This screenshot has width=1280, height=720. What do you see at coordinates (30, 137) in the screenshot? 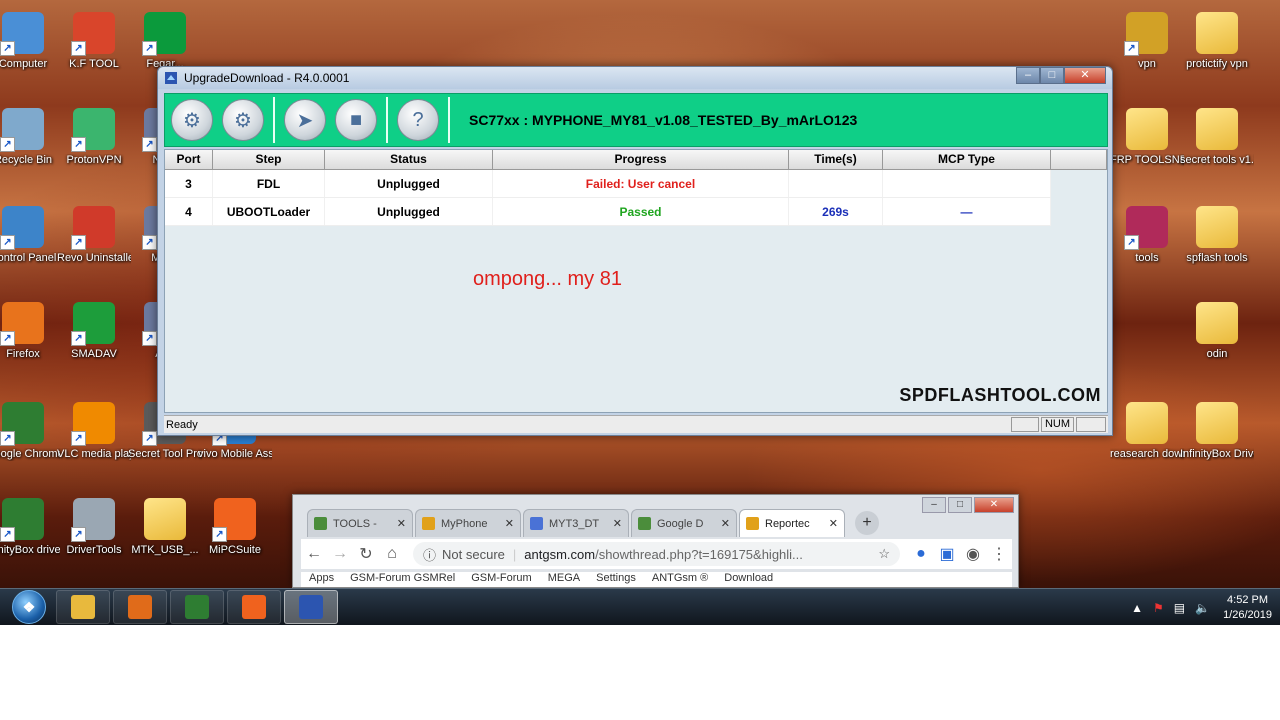
I see `desktop-icon-recycle-bin: Recycle Bin` at bounding box center [30, 137].